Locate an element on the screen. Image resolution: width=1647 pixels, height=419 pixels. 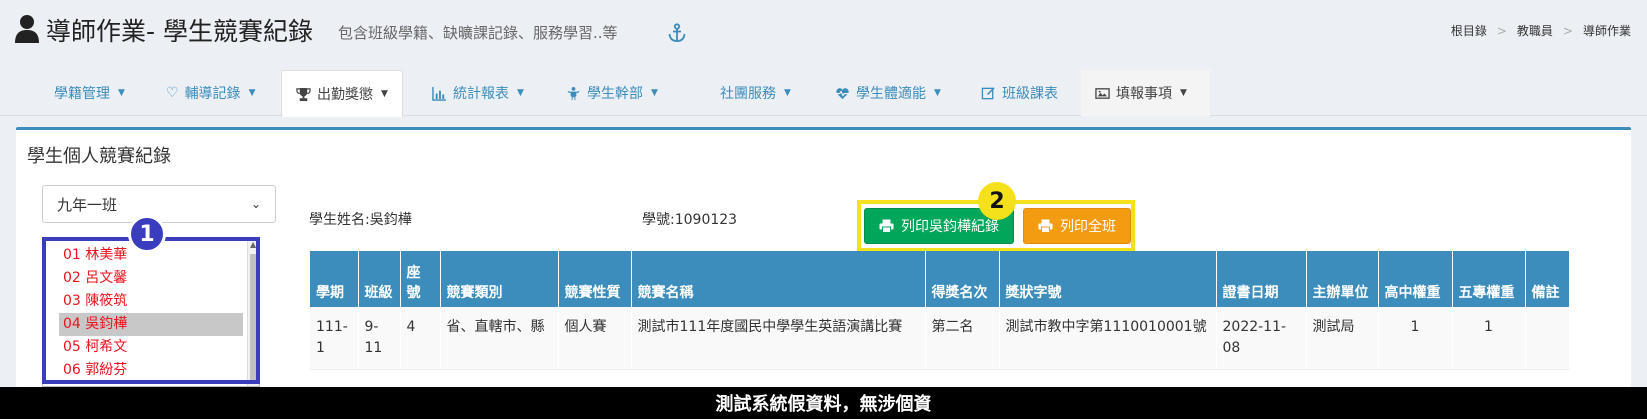
col-organizer: 主辦單位 is located at coordinates (1342, 279).